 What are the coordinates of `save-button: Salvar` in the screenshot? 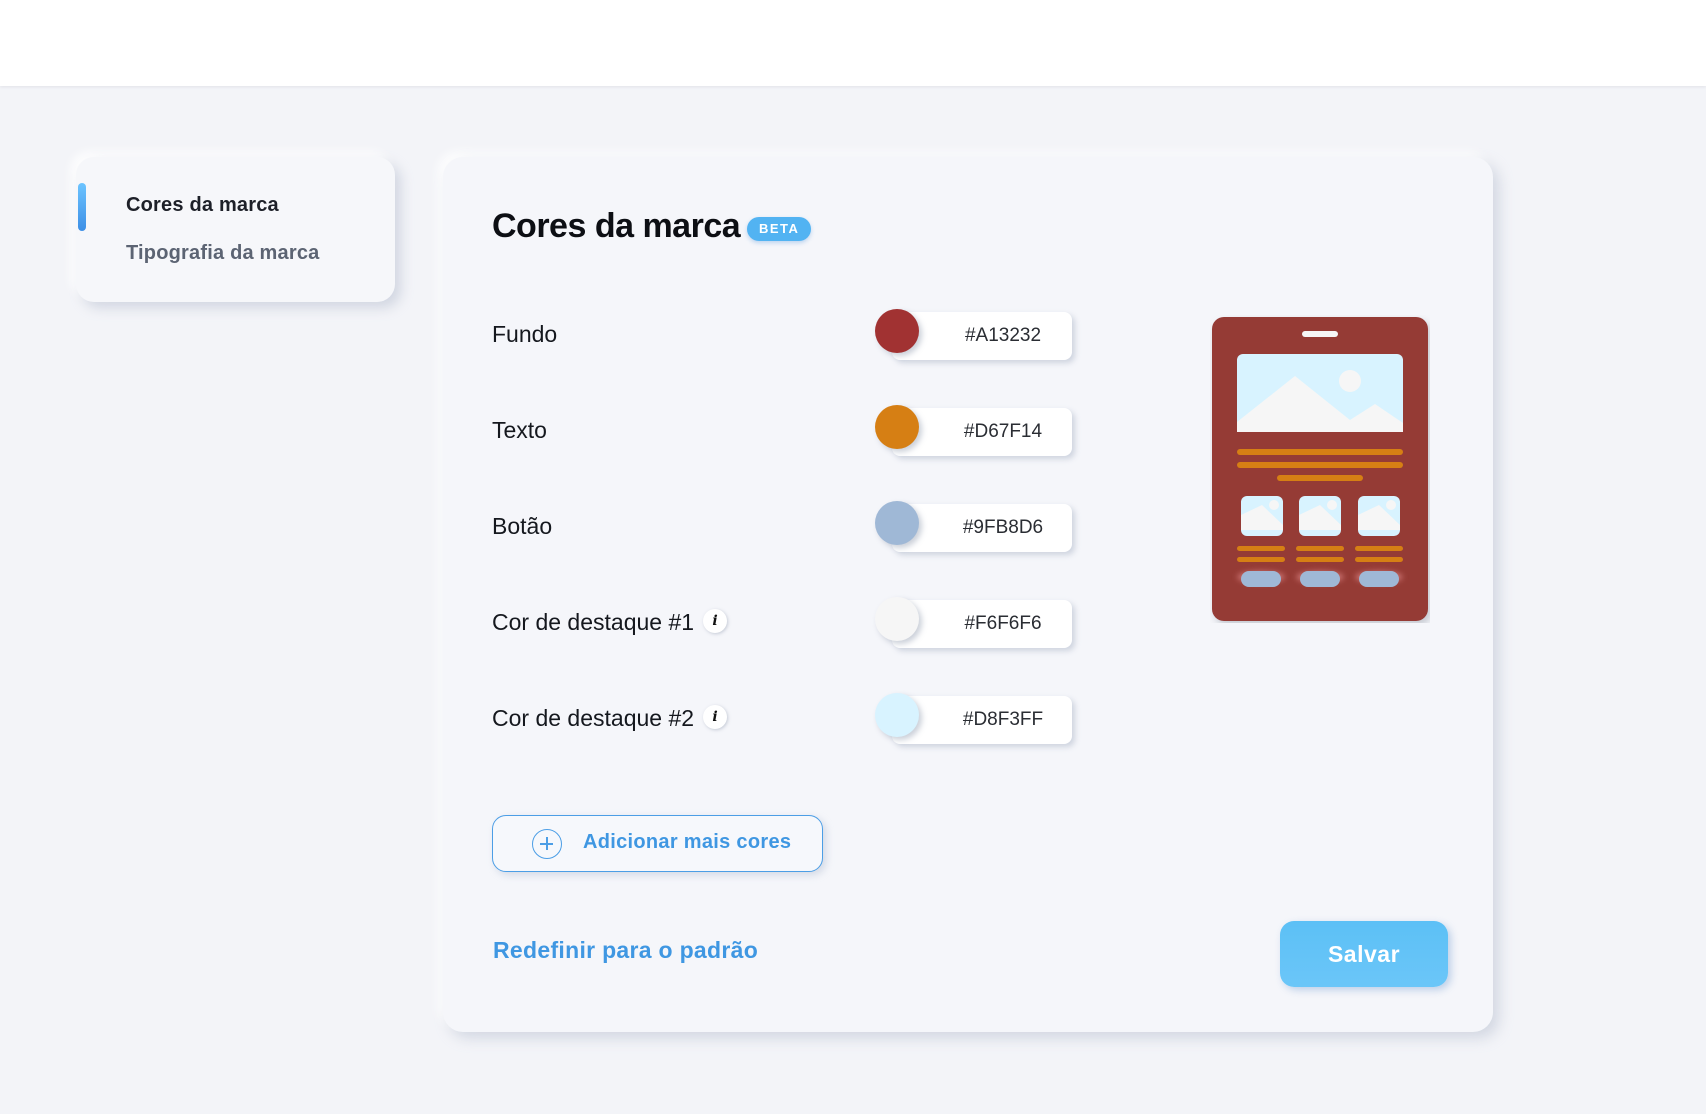 It's located at (1364, 954).